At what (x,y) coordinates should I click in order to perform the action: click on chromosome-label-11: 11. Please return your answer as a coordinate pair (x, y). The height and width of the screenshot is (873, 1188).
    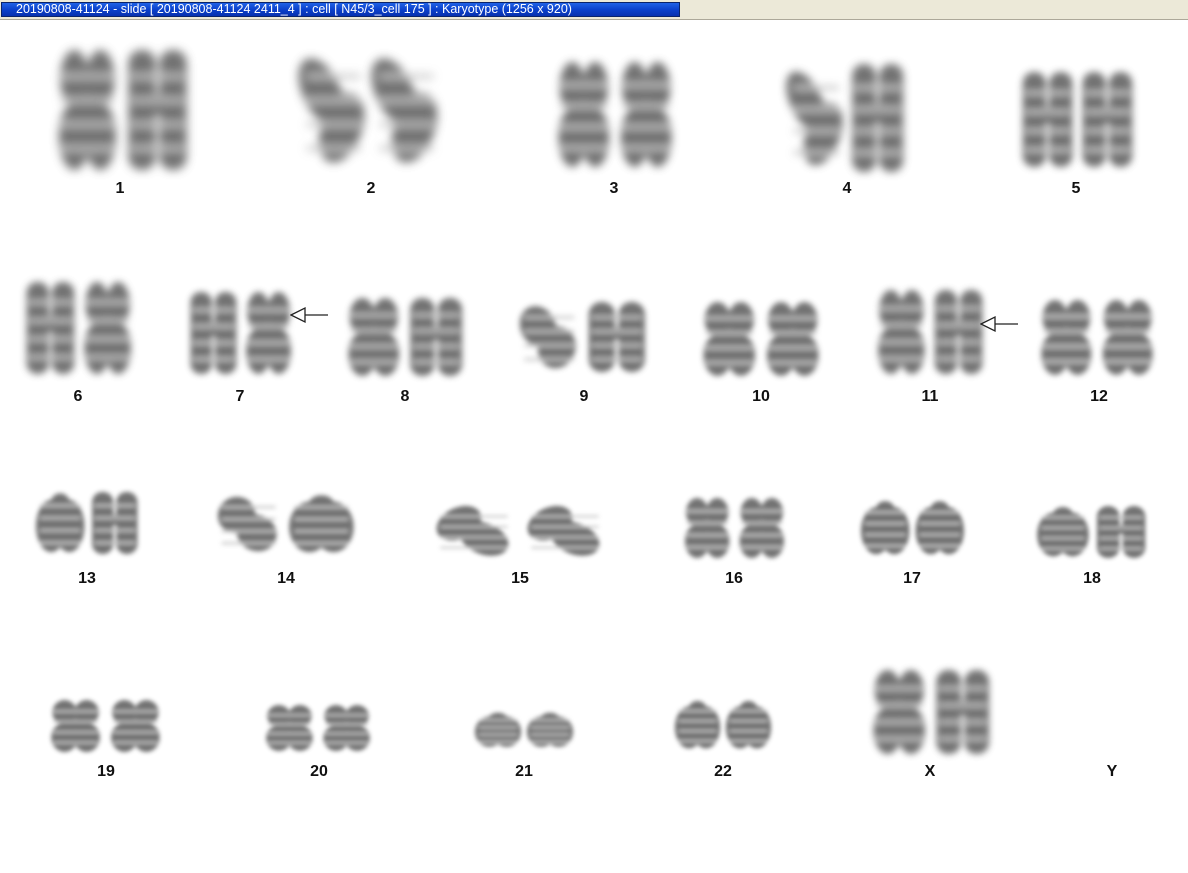
    Looking at the image, I should click on (930, 396).